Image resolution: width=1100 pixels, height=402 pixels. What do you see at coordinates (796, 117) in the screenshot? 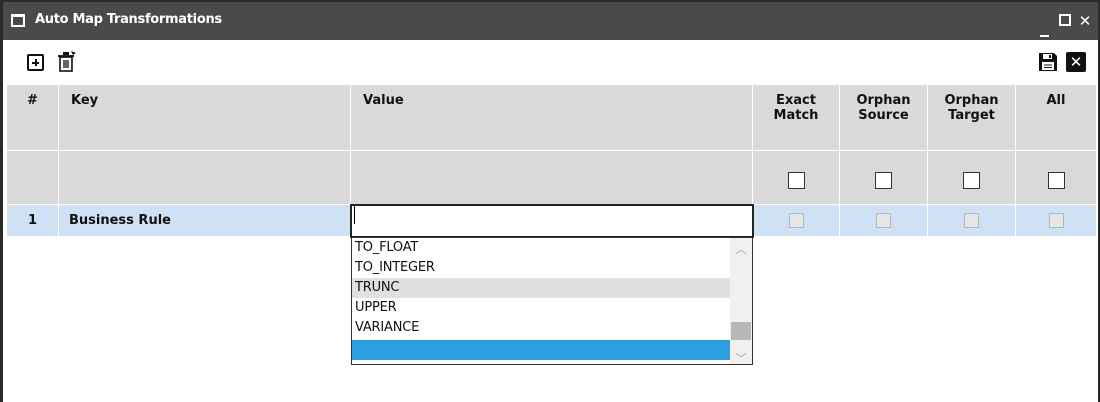
I see `column-header-exact-match: Exact Match` at bounding box center [796, 117].